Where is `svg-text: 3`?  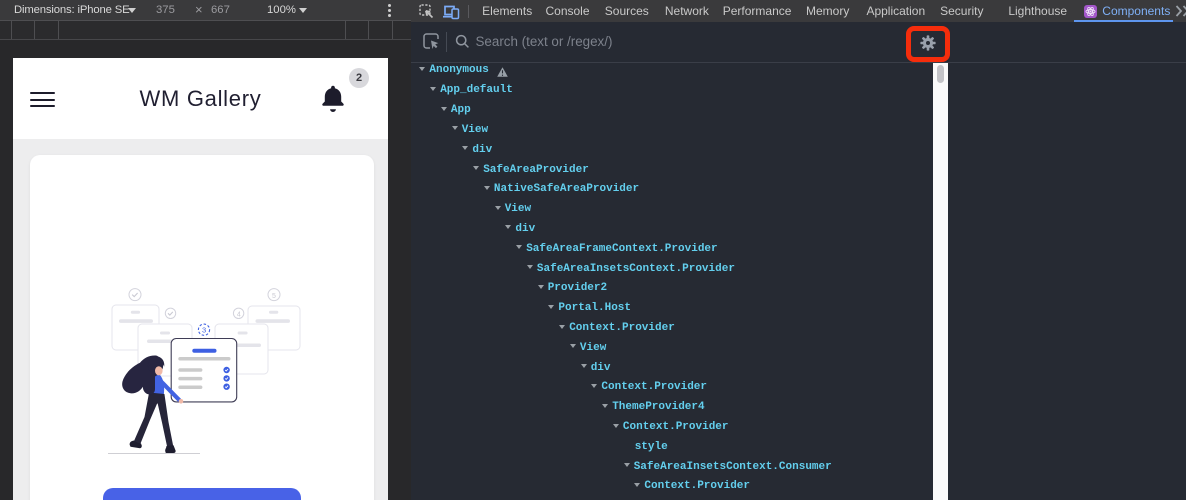
svg-text: 3 is located at coordinates (204, 330).